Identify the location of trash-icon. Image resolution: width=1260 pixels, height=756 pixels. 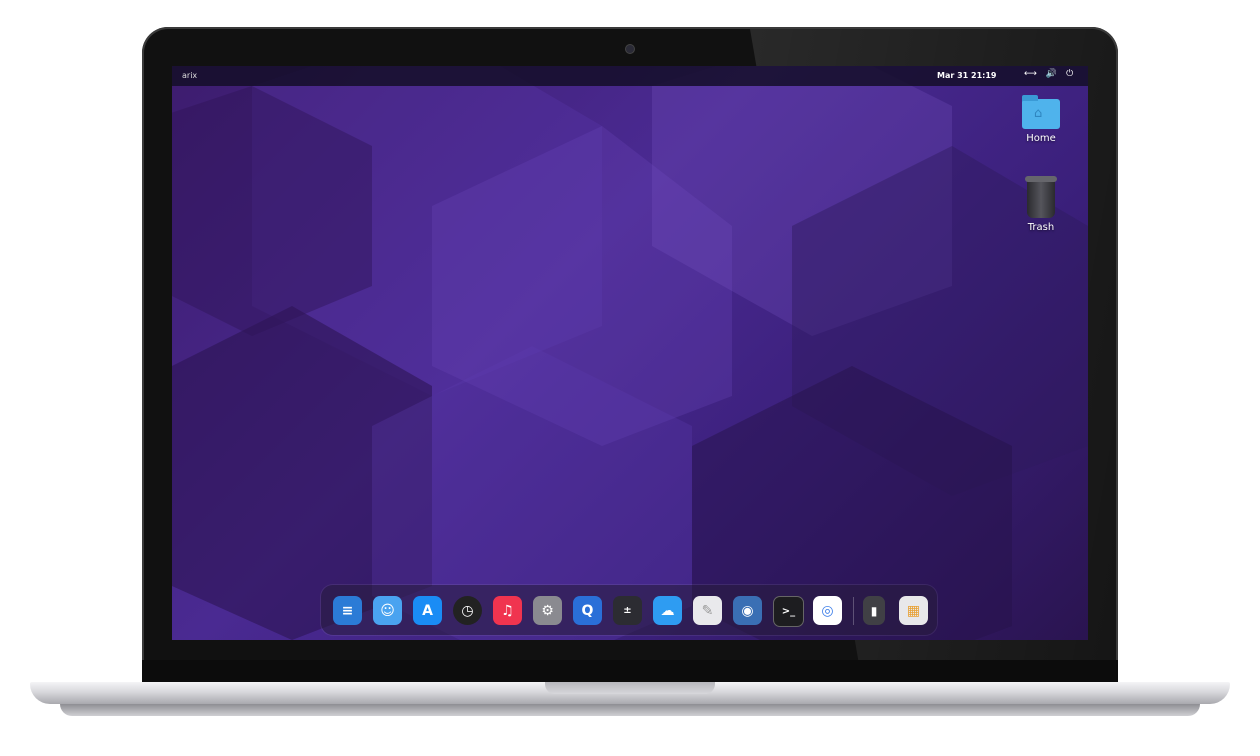
(1041, 197).